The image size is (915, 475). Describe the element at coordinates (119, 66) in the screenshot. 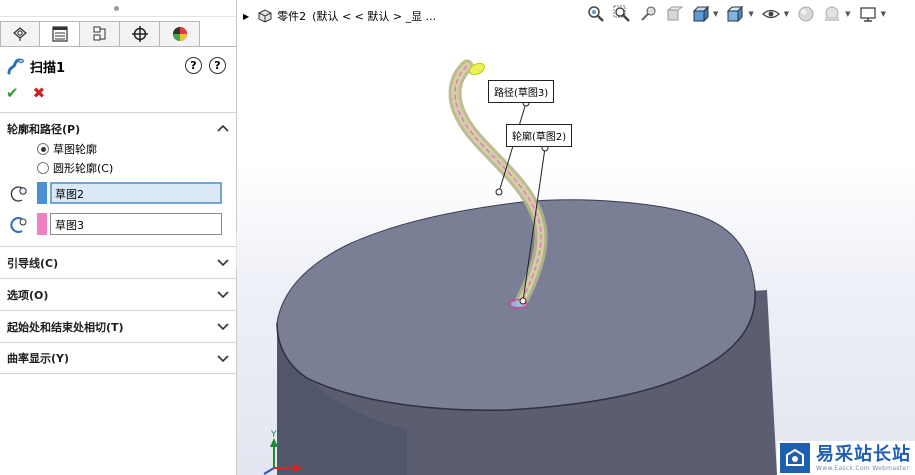

I see `feature-header: 扫描1 ? ?` at that location.